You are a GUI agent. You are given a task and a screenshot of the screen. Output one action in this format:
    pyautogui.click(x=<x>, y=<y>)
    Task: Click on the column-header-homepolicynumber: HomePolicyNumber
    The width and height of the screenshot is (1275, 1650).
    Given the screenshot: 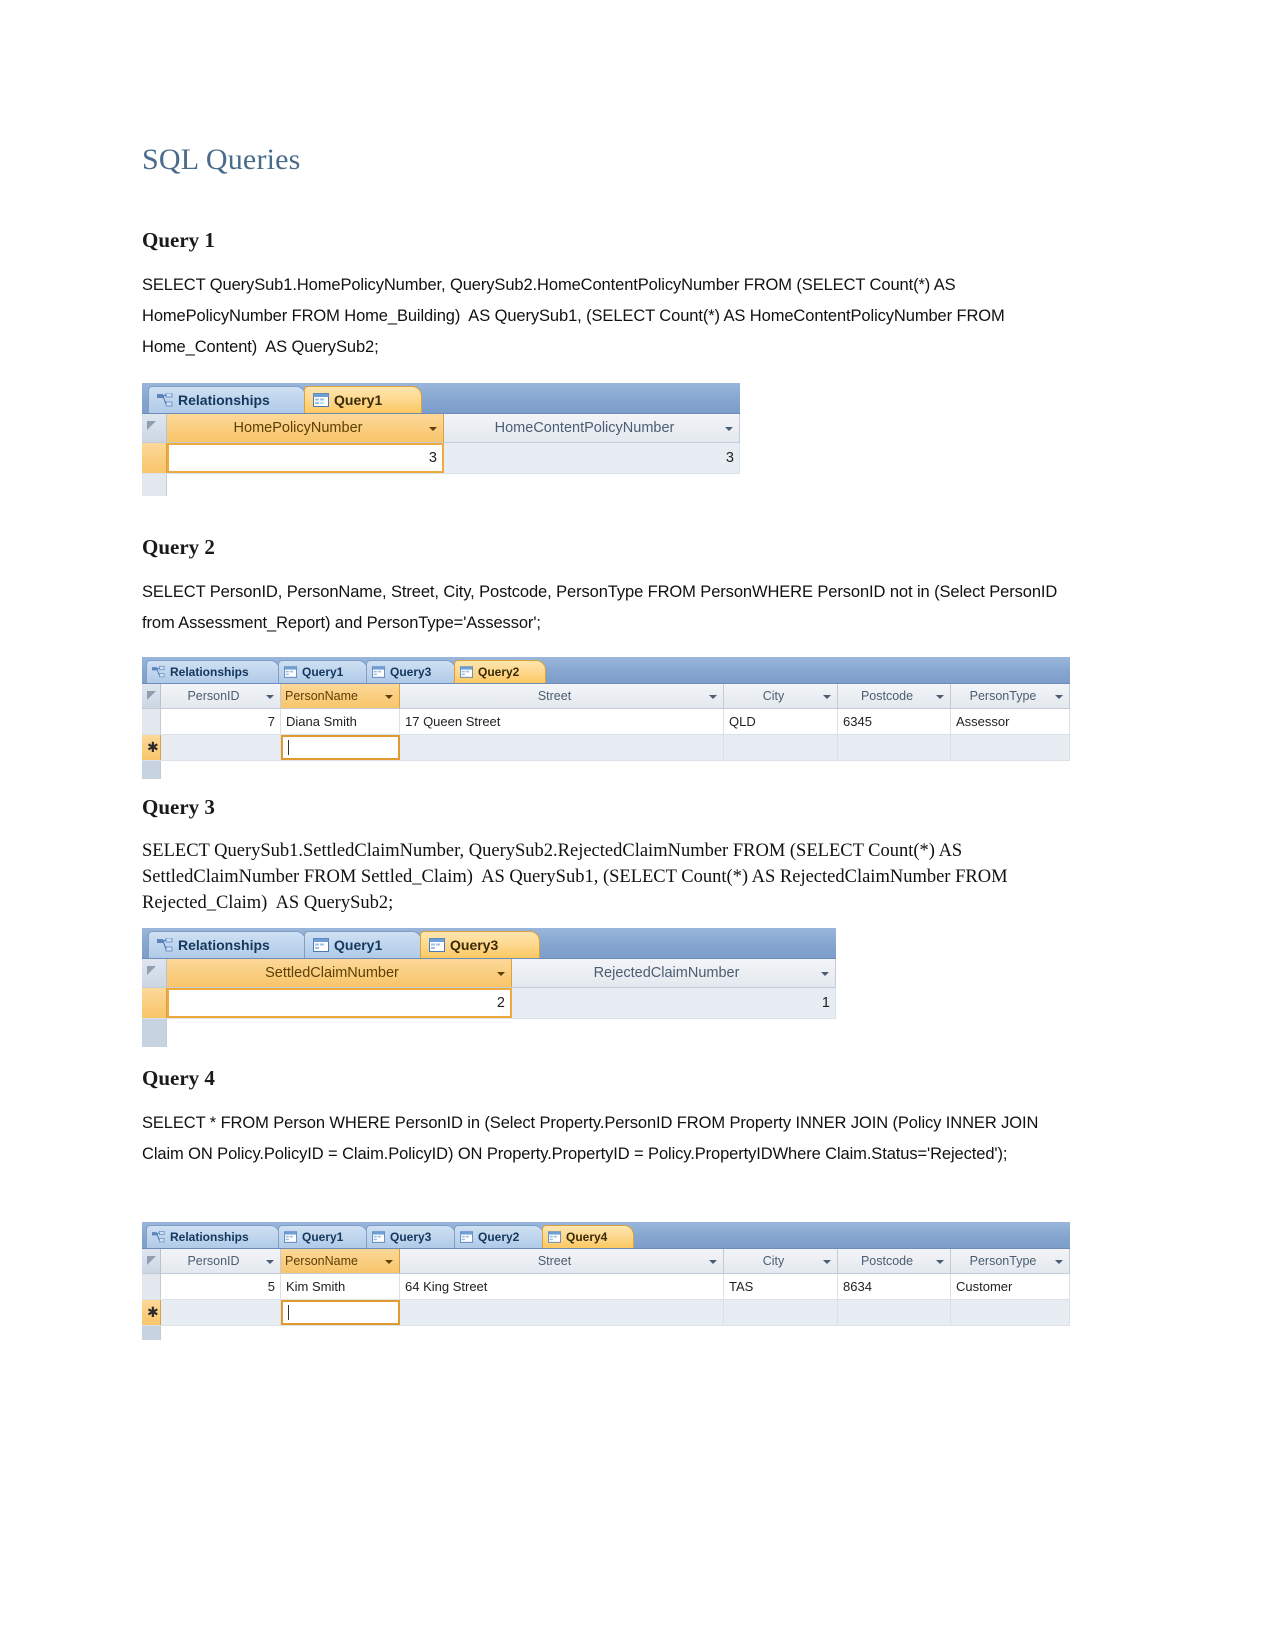 What is the action you would take?
    pyautogui.click(x=305, y=428)
    